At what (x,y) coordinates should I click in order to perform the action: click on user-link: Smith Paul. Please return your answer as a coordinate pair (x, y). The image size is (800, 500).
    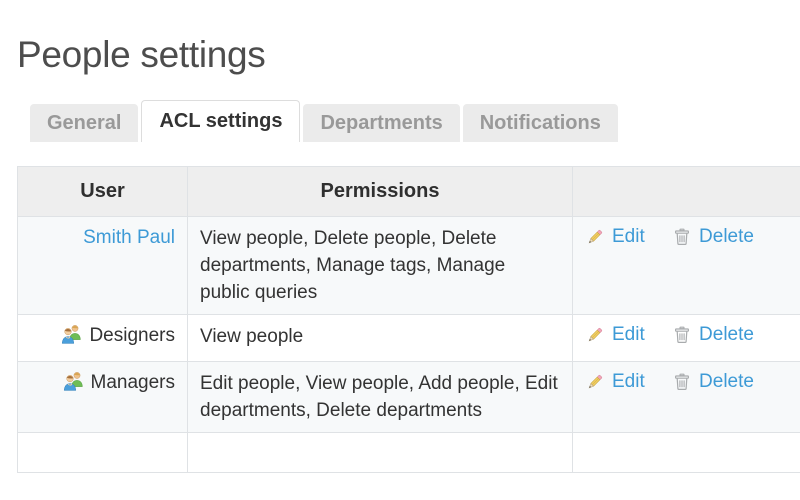
    Looking at the image, I should click on (129, 238).